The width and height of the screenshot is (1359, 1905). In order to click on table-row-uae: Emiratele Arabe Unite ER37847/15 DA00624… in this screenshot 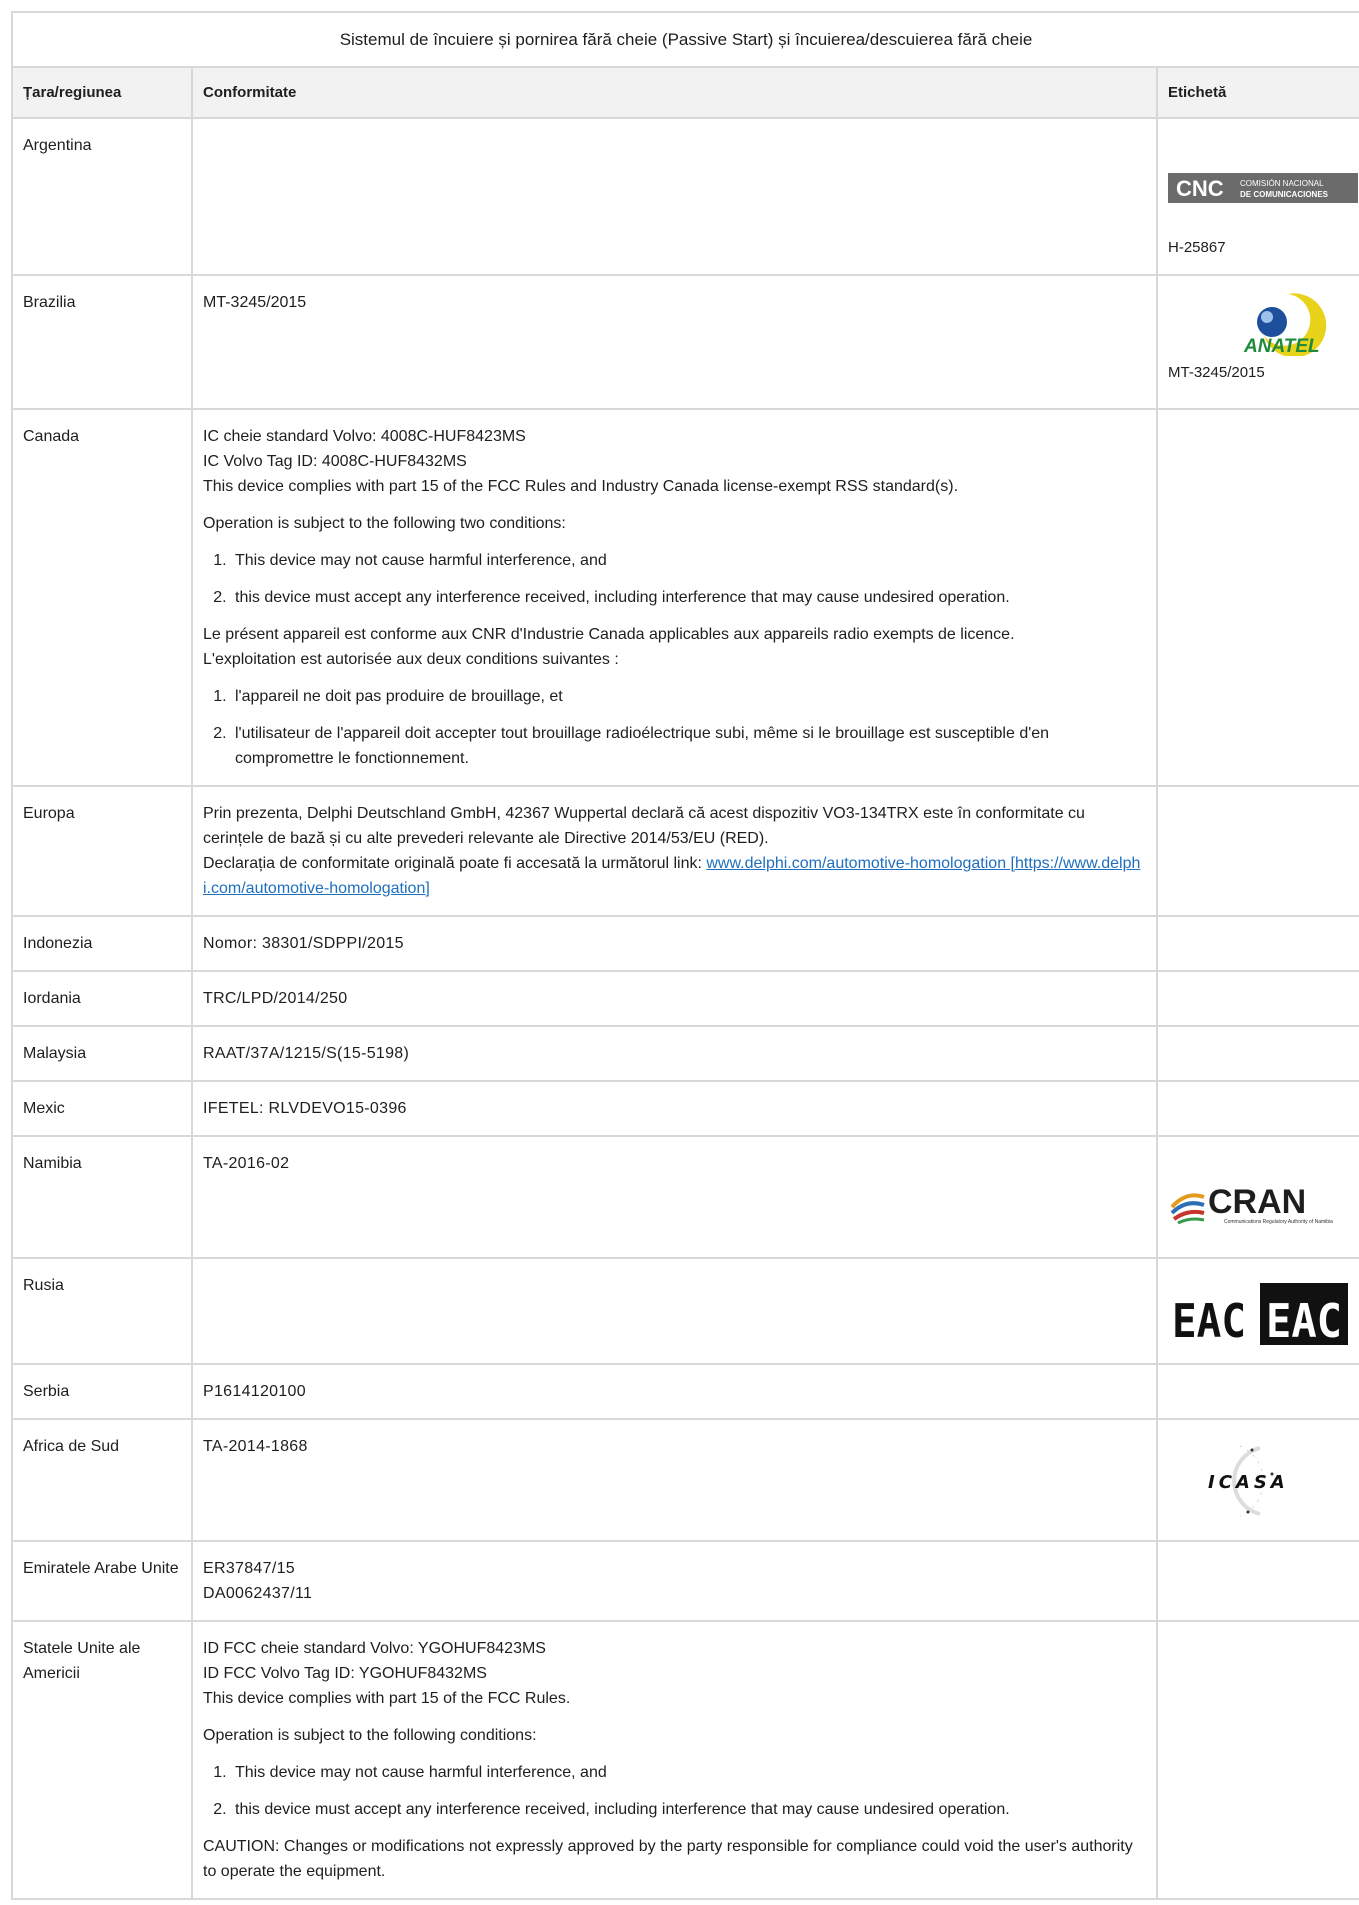, I will do `click(685, 1581)`.